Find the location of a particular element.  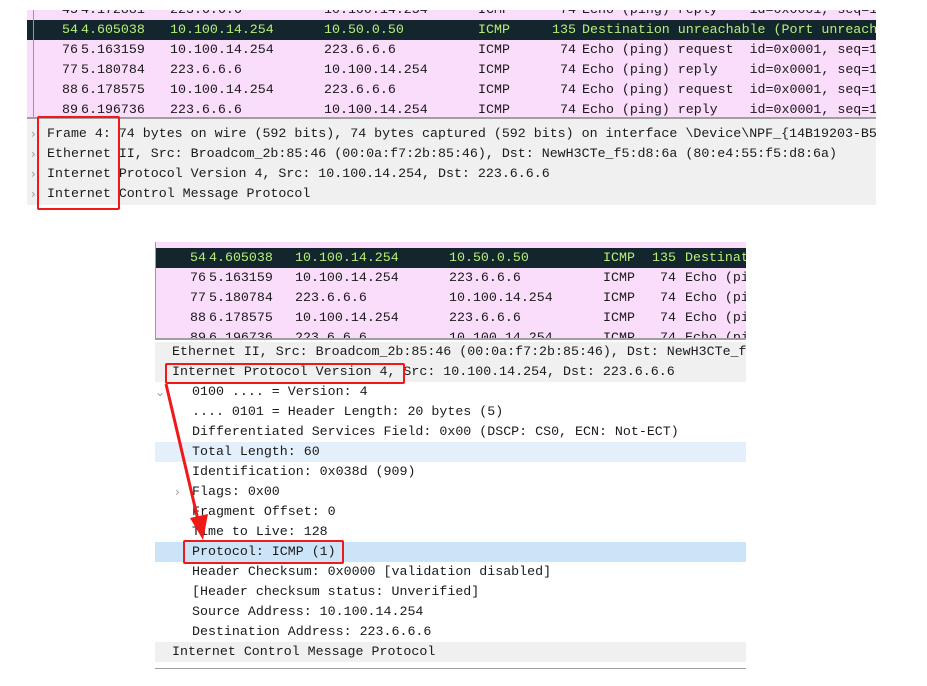

annotation-arrow is located at coordinates (186, 461).